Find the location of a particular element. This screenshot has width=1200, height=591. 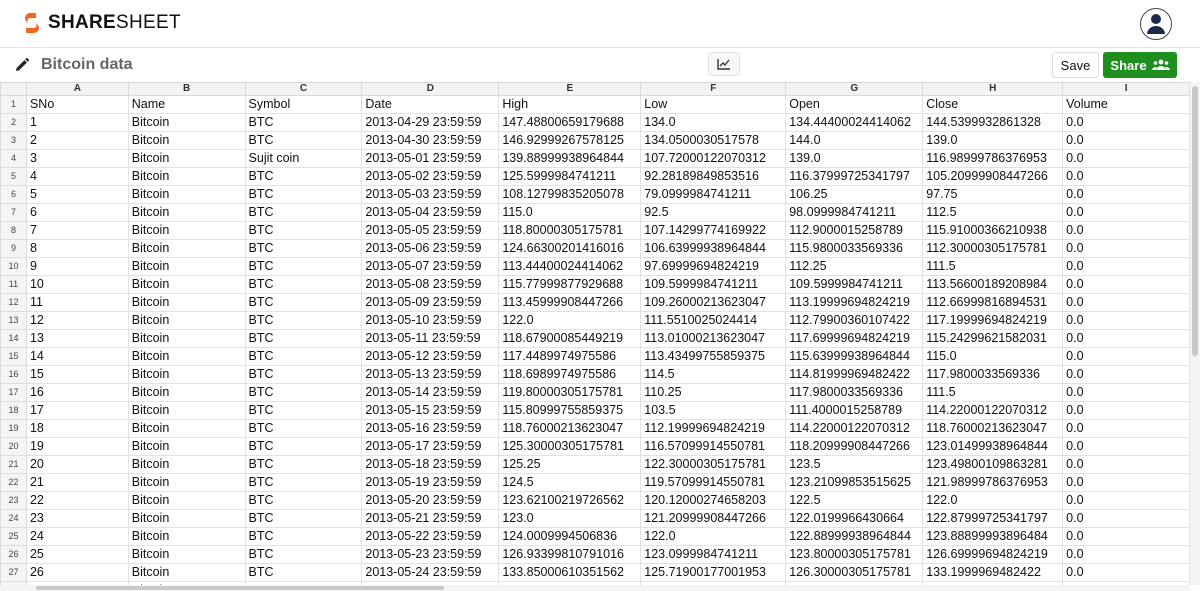

horizontal-scrollbar is located at coordinates (595, 588).